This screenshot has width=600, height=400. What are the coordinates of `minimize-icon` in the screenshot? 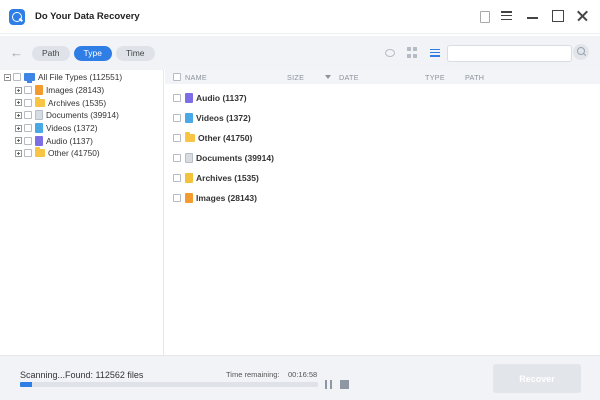 It's located at (533, 16).